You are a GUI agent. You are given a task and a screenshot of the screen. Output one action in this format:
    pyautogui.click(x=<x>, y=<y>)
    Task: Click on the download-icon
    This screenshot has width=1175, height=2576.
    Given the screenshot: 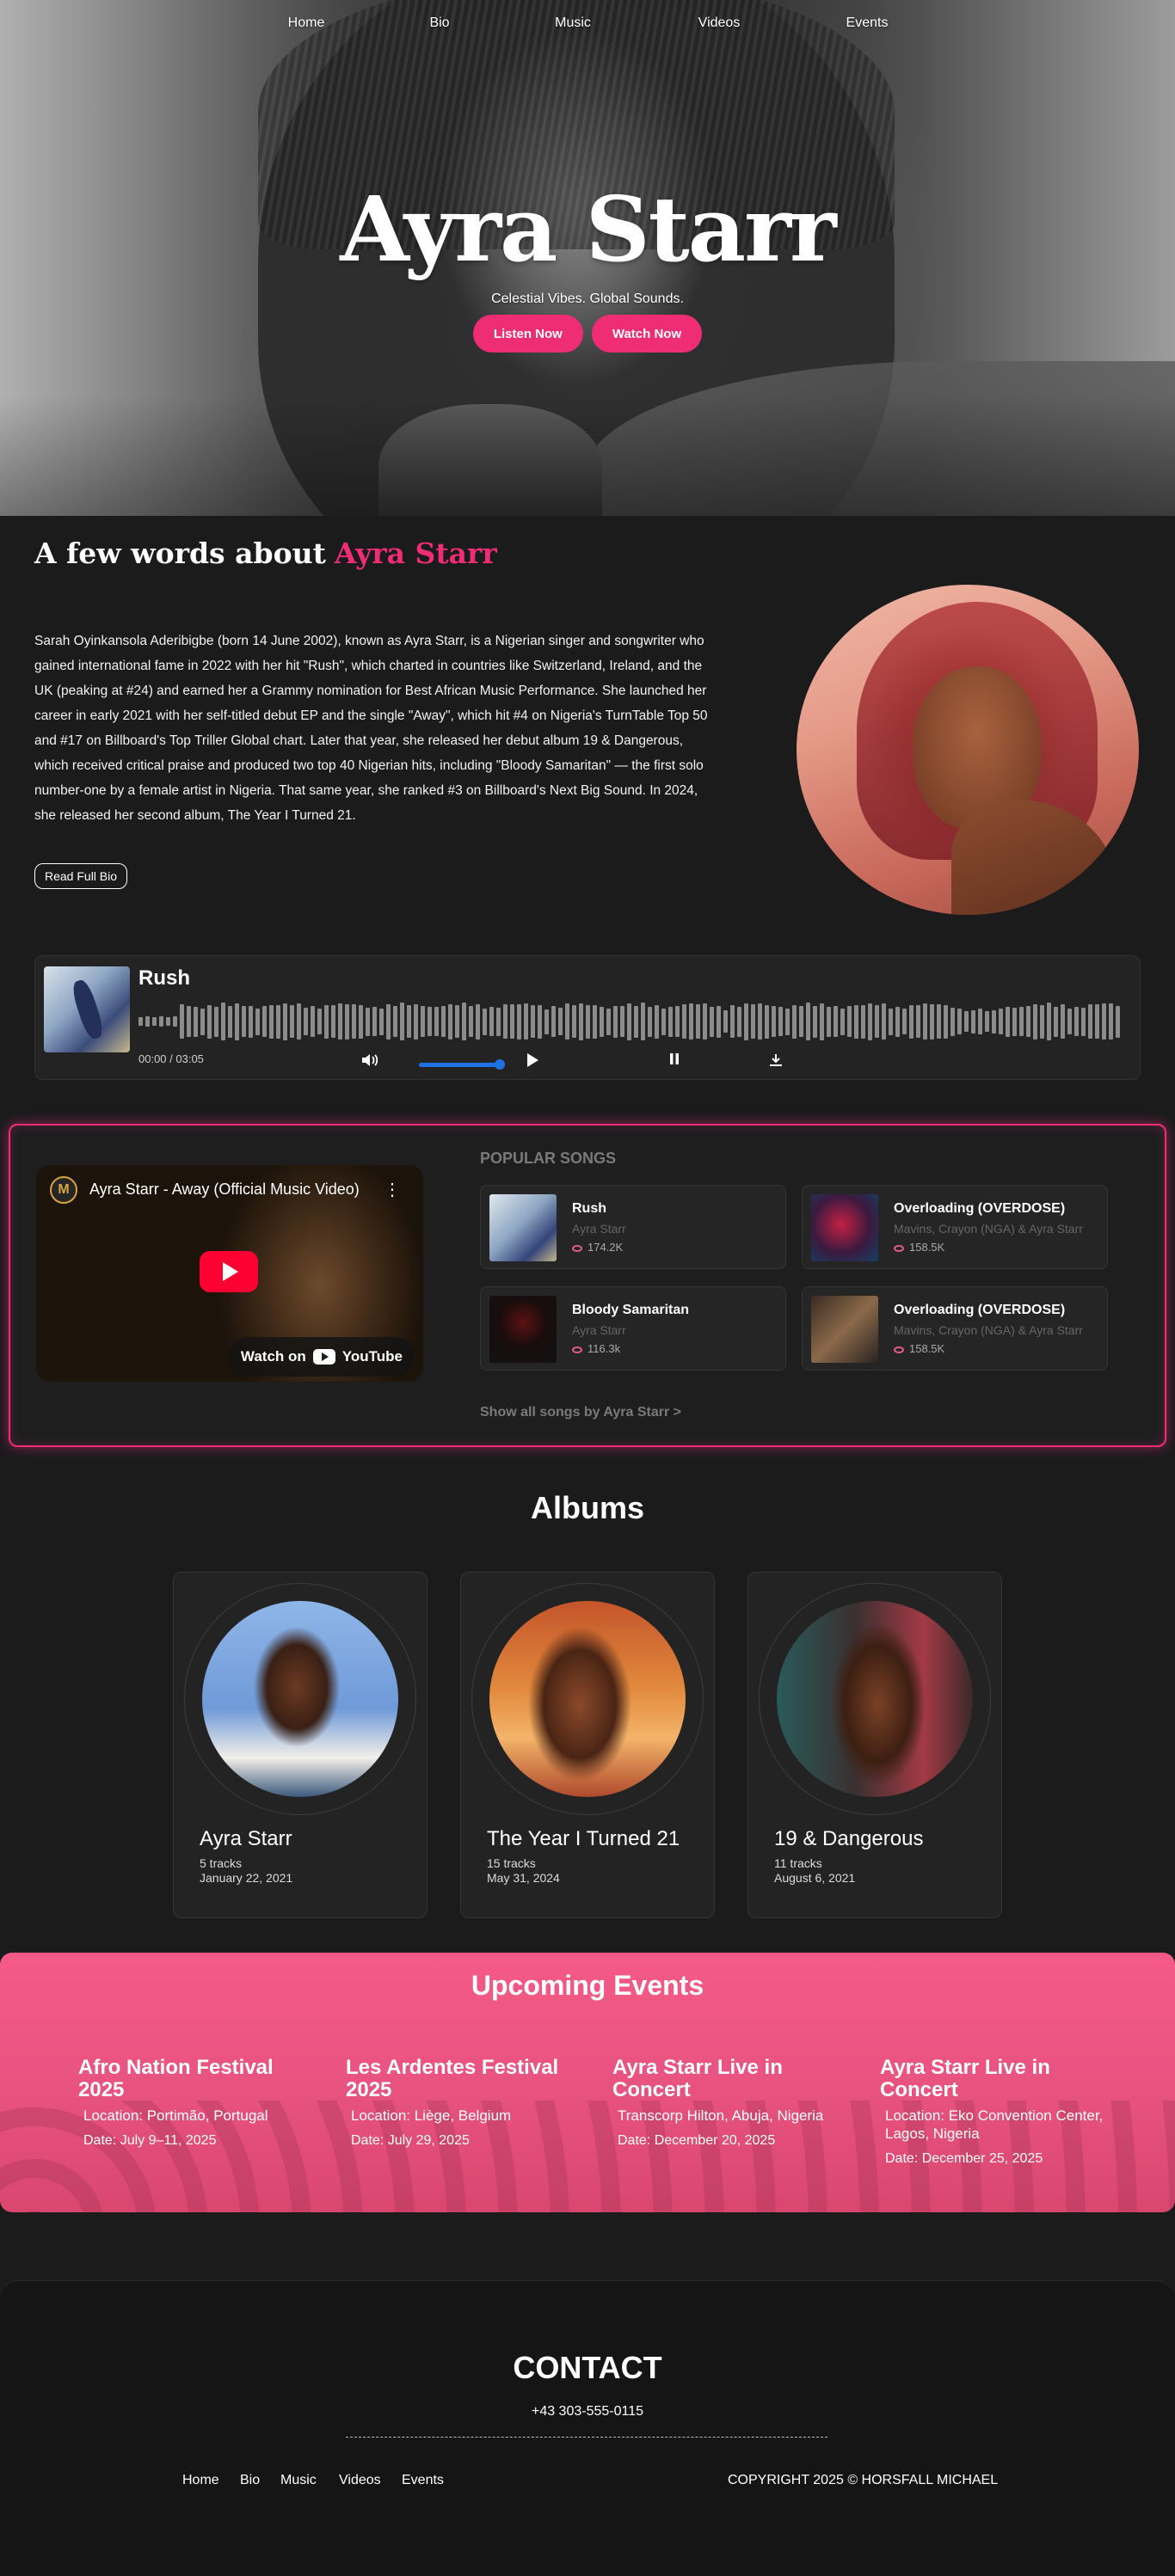 What is the action you would take?
    pyautogui.click(x=776, y=1062)
    